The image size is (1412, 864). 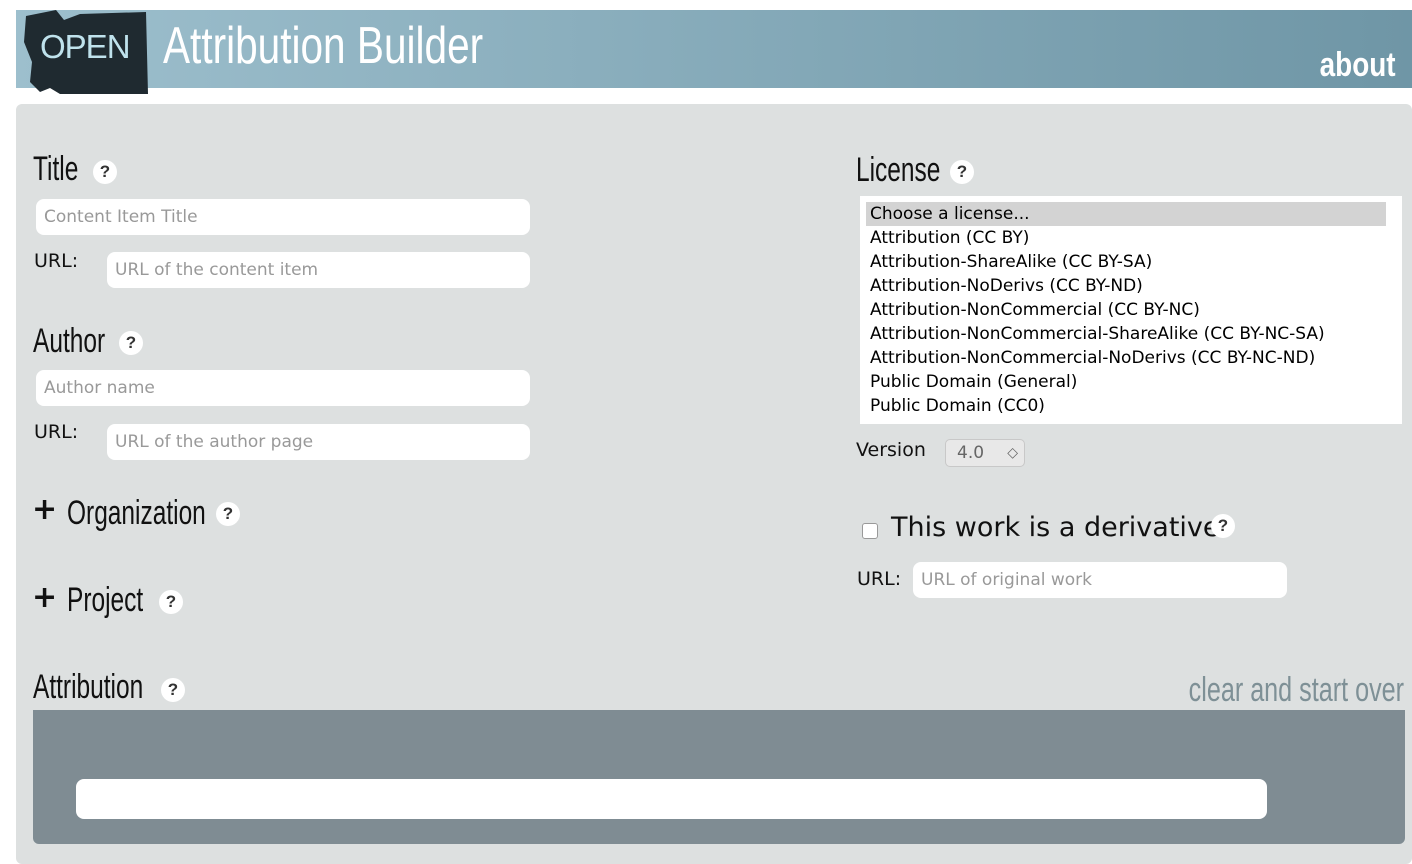 I want to click on about-link: about, so click(x=1358, y=65).